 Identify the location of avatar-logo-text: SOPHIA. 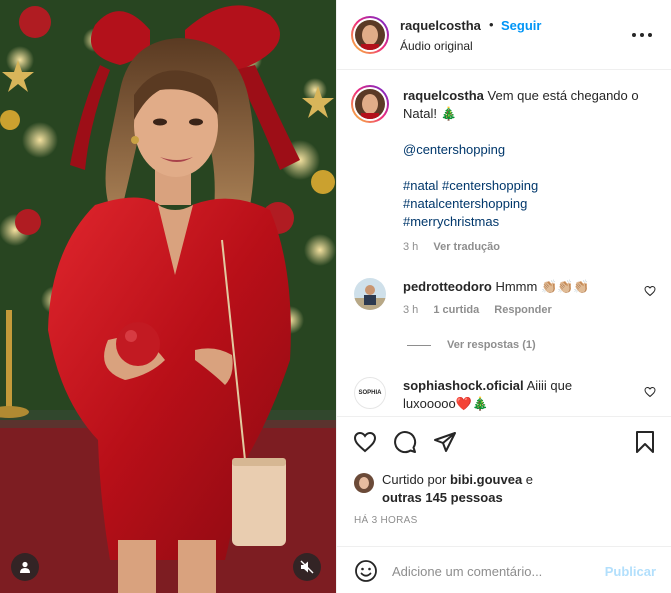
(370, 393).